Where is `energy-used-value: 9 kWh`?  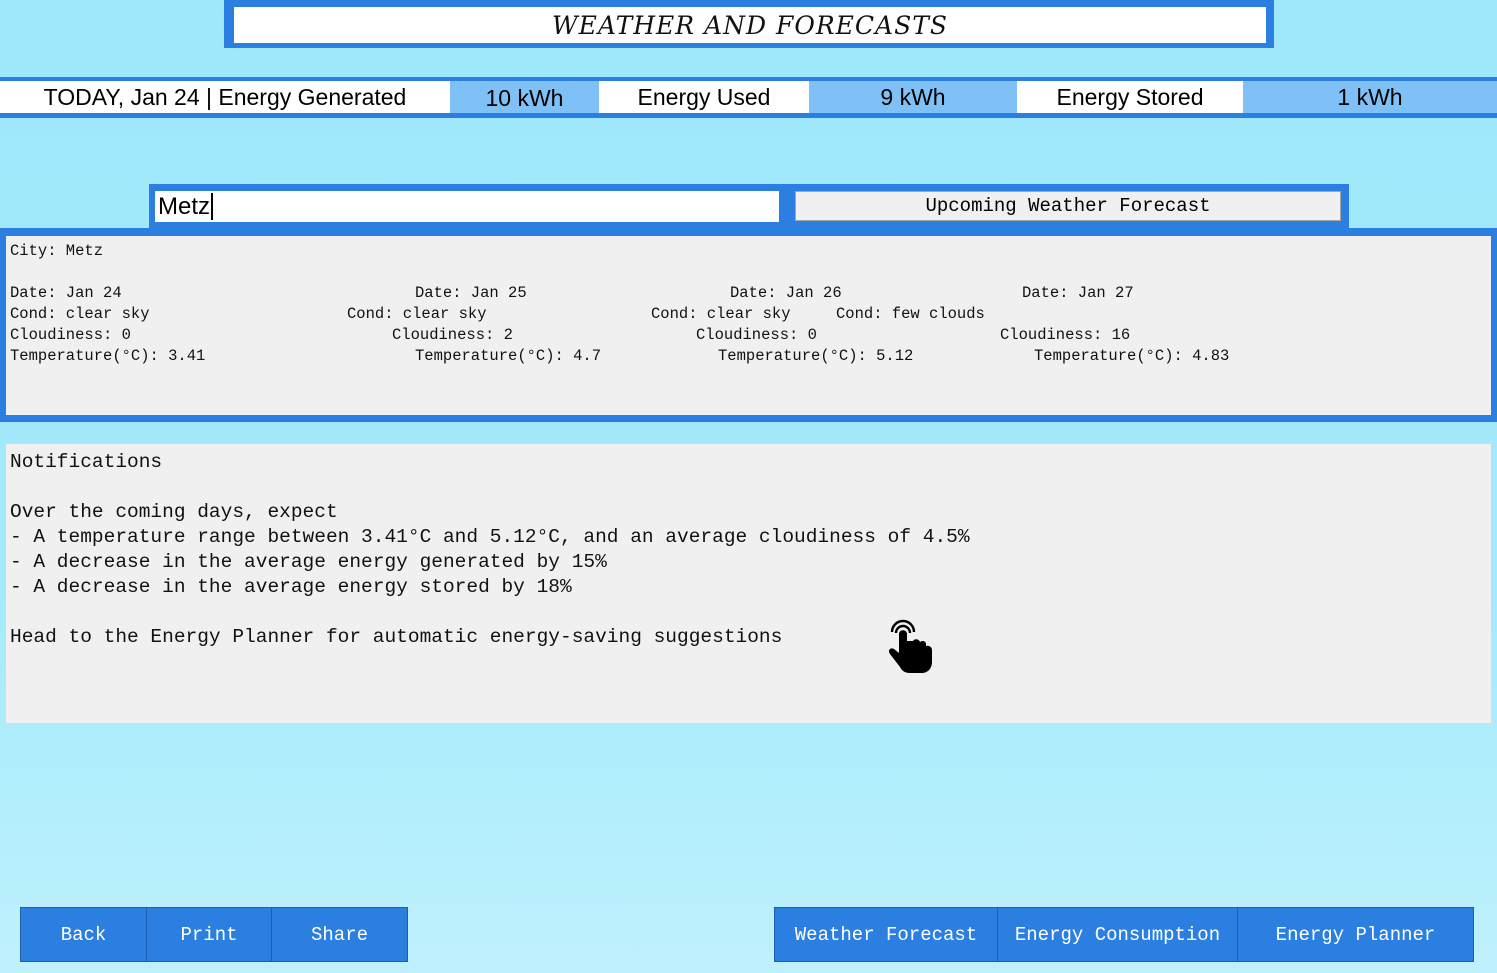
energy-used-value: 9 kWh is located at coordinates (913, 97).